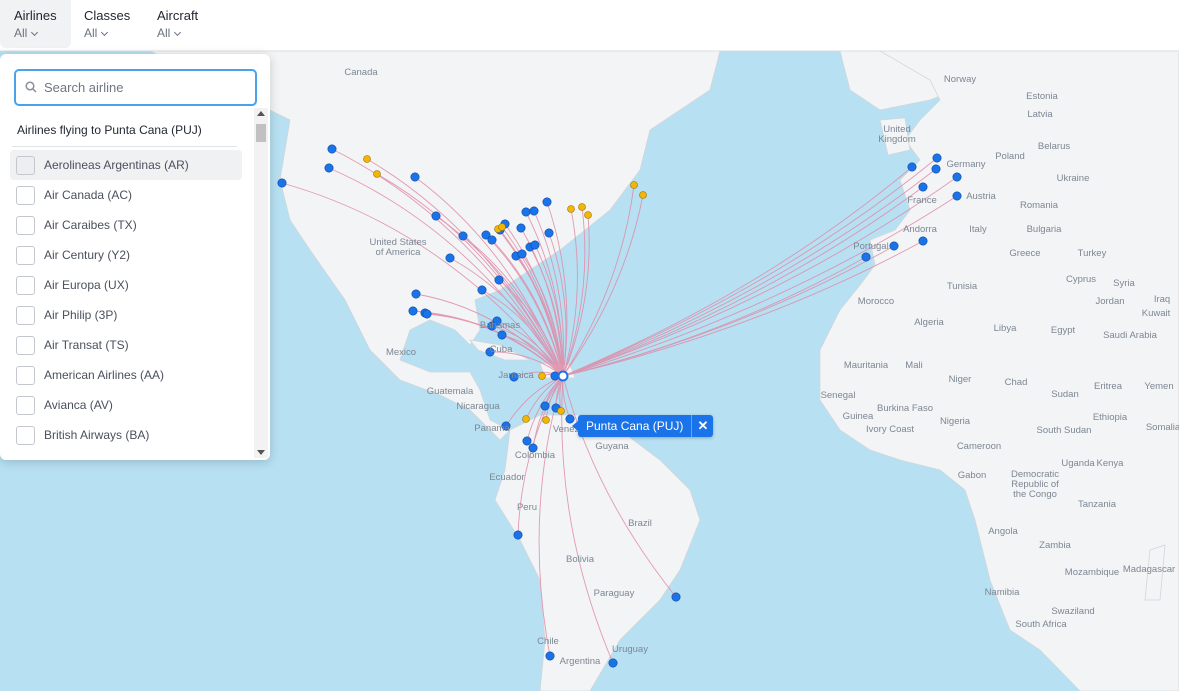 This screenshot has height=691, width=1179. What do you see at coordinates (1054, 146) in the screenshot?
I see `map-label-belarus: Belarus` at bounding box center [1054, 146].